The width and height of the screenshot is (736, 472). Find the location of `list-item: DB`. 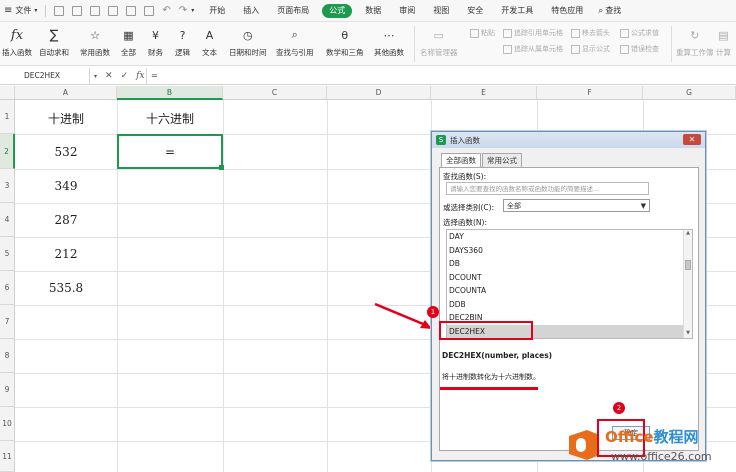

list-item: DB is located at coordinates (569, 264).